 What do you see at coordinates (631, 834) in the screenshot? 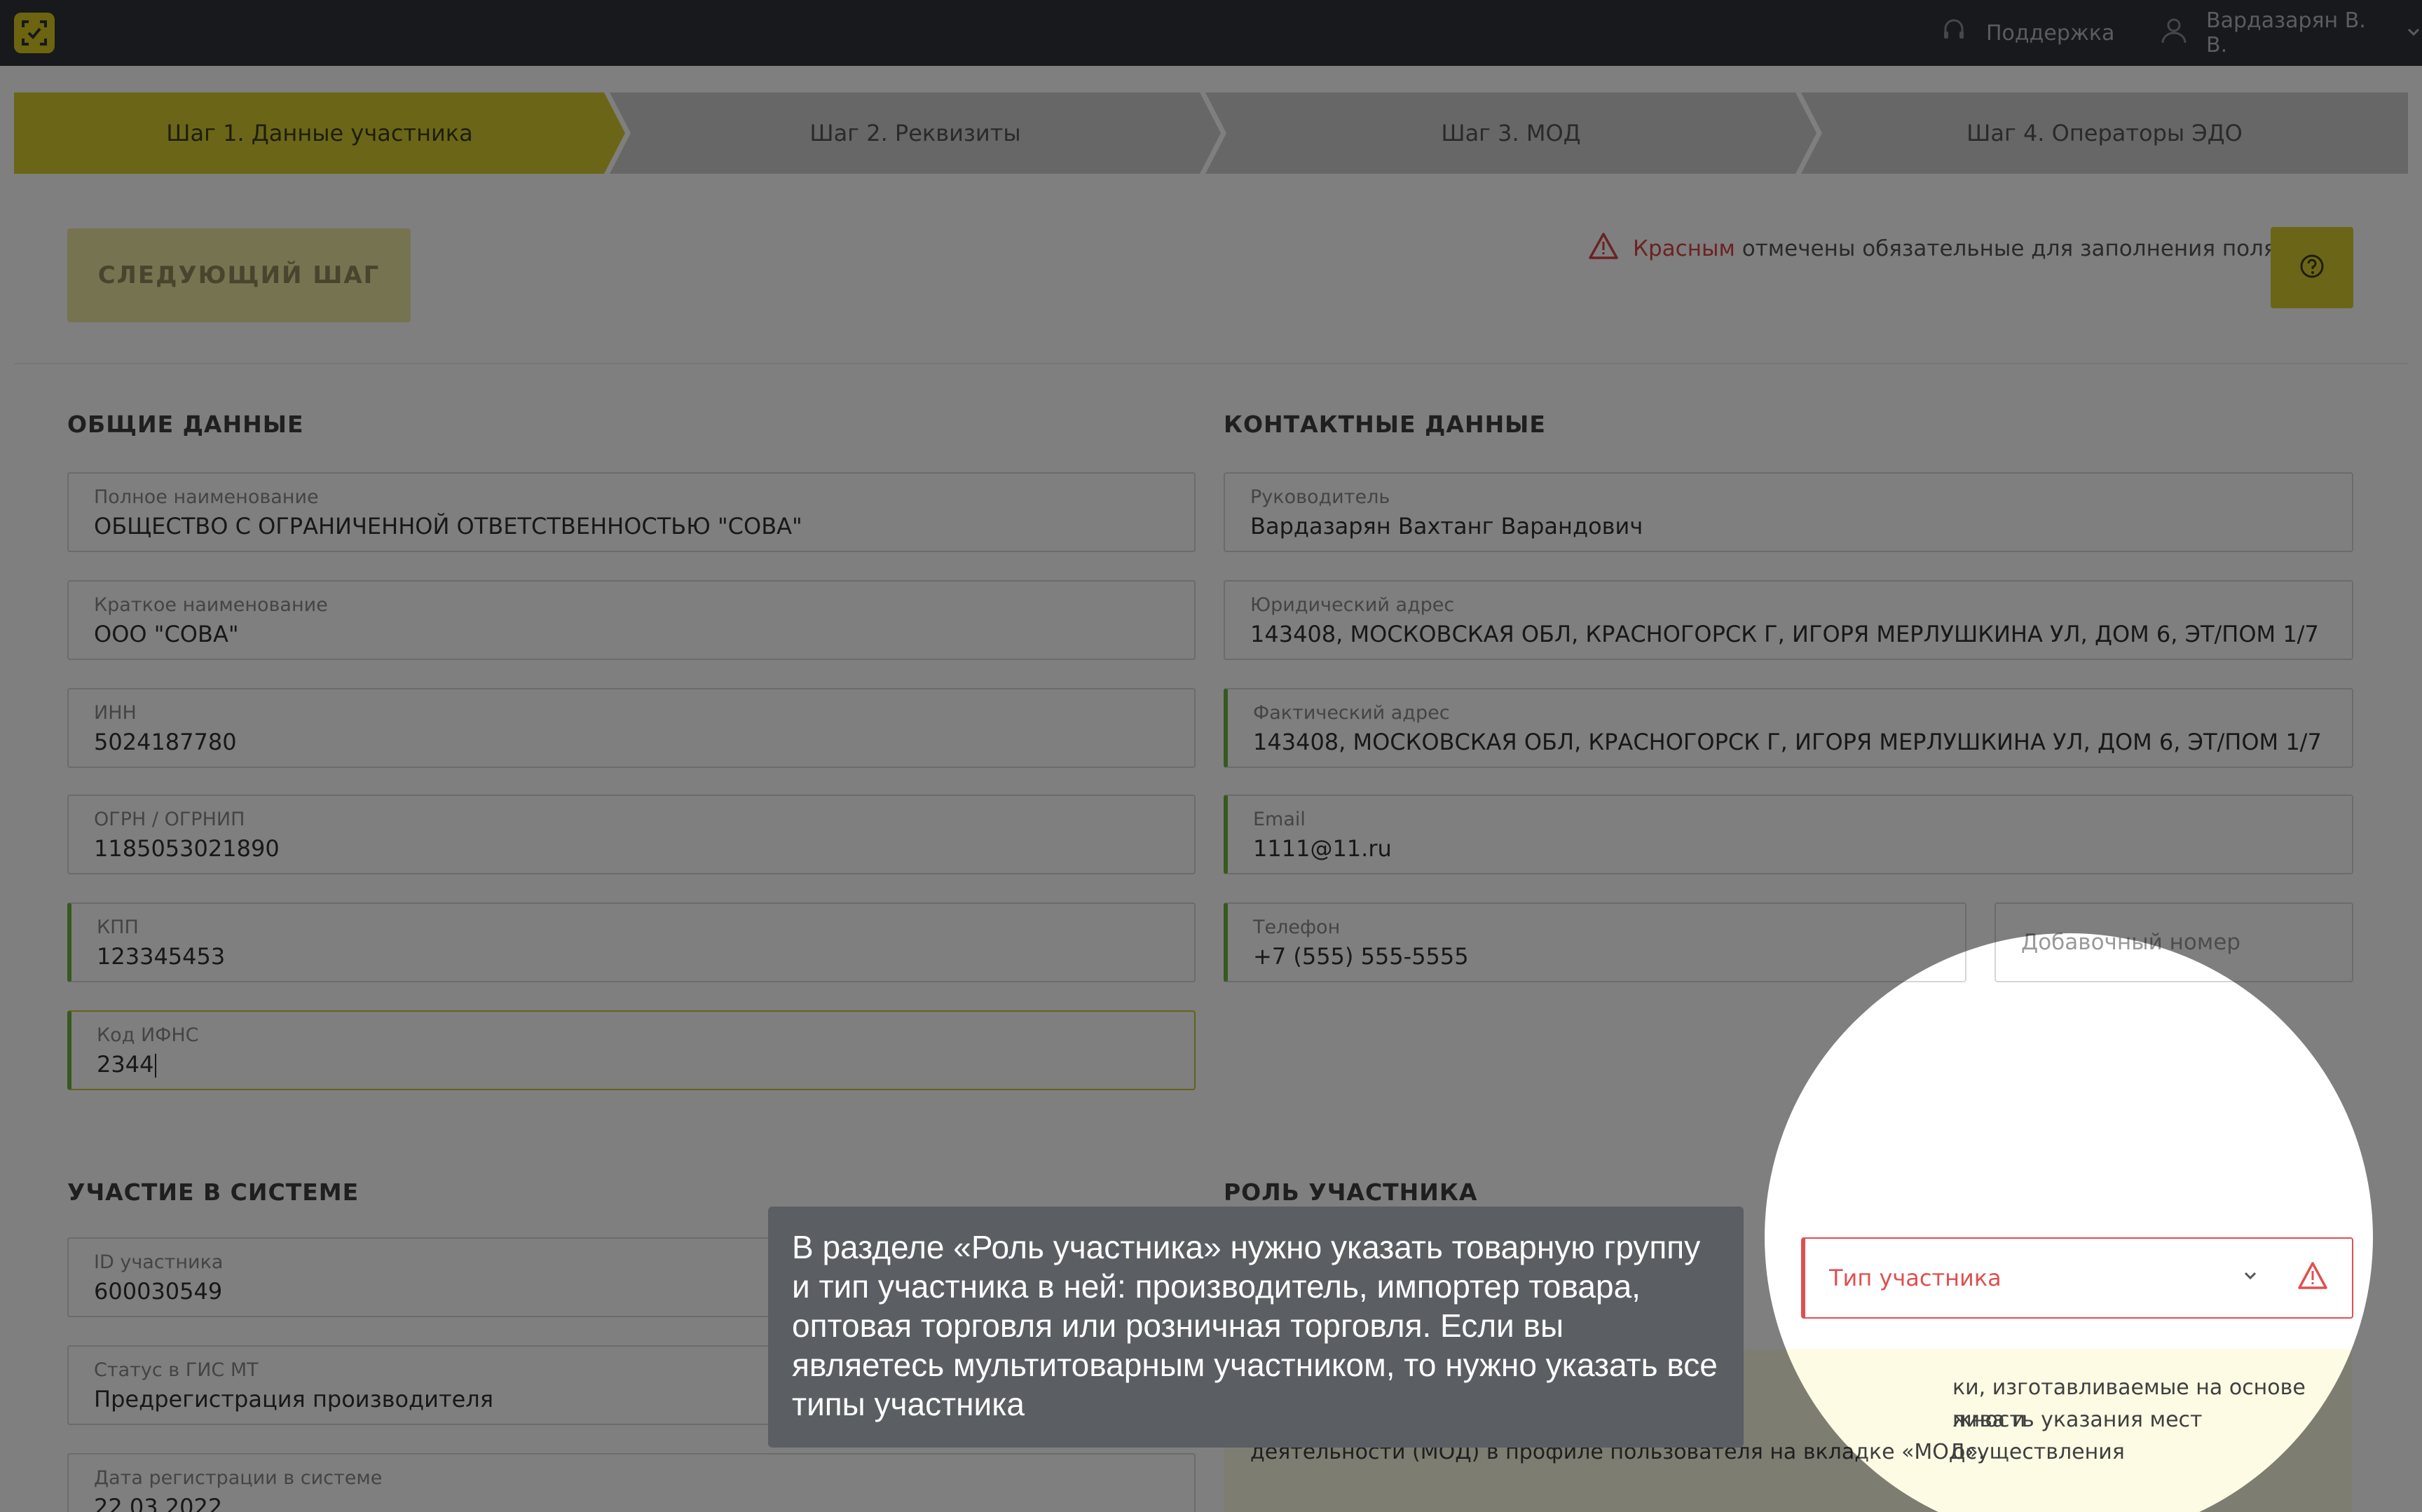
I see `ogrn-field: ОГРН / ОГРНИП 1185053021890` at bounding box center [631, 834].